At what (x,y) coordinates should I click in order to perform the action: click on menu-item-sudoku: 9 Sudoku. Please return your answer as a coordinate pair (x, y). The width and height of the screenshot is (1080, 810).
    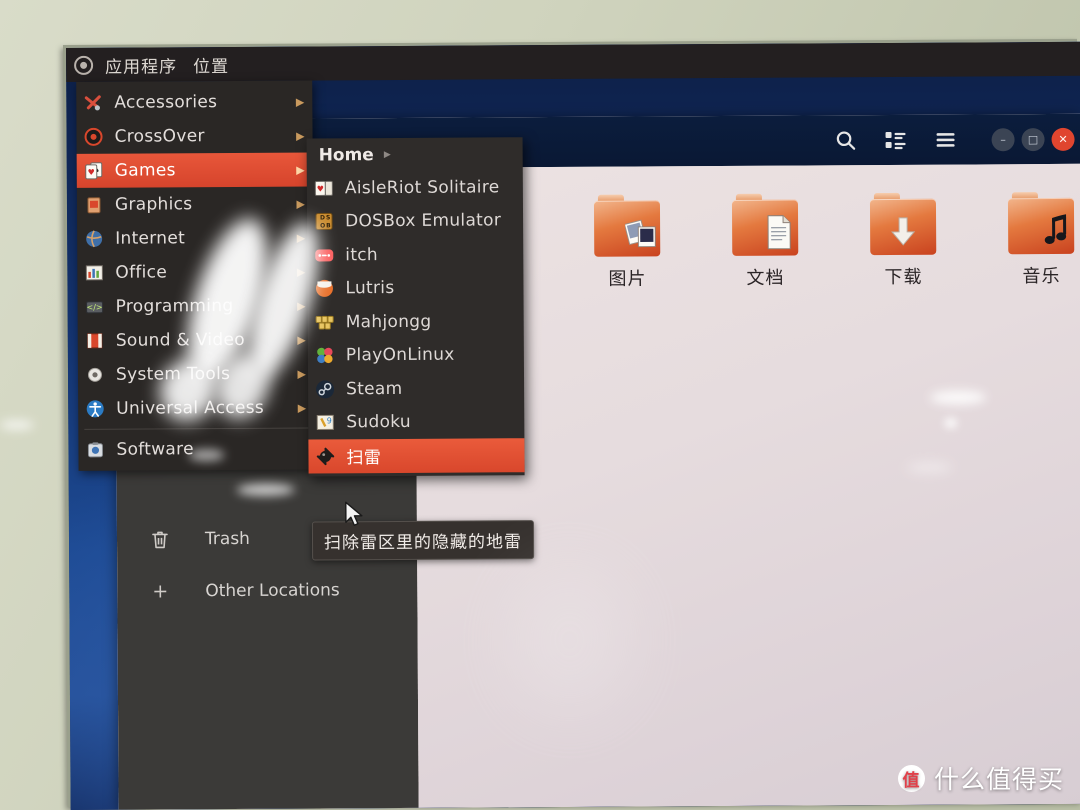
    Looking at the image, I should click on (416, 422).